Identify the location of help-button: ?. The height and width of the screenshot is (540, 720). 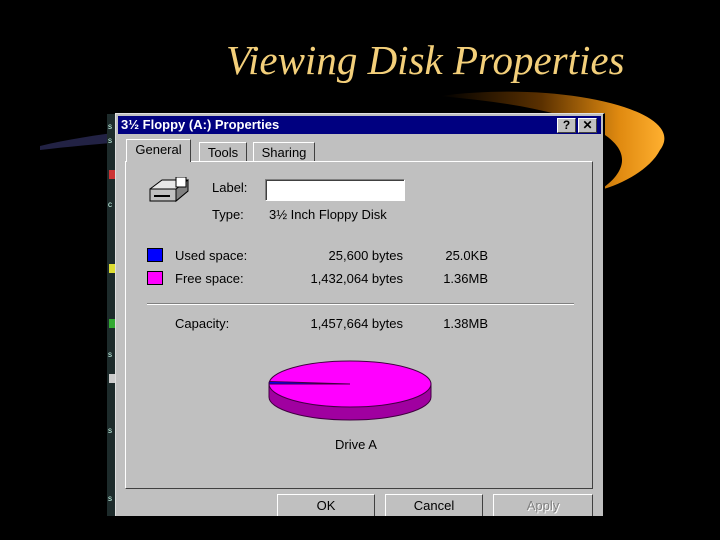
(566, 125).